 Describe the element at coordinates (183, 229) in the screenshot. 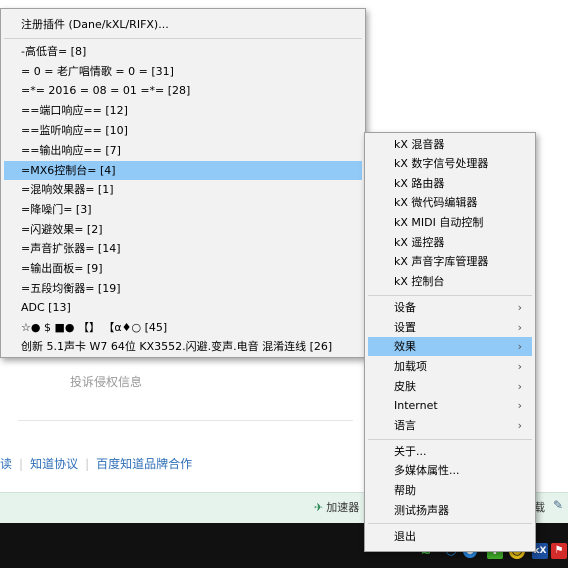

I see `menu-item-effect: =闪避效果= [2]` at that location.